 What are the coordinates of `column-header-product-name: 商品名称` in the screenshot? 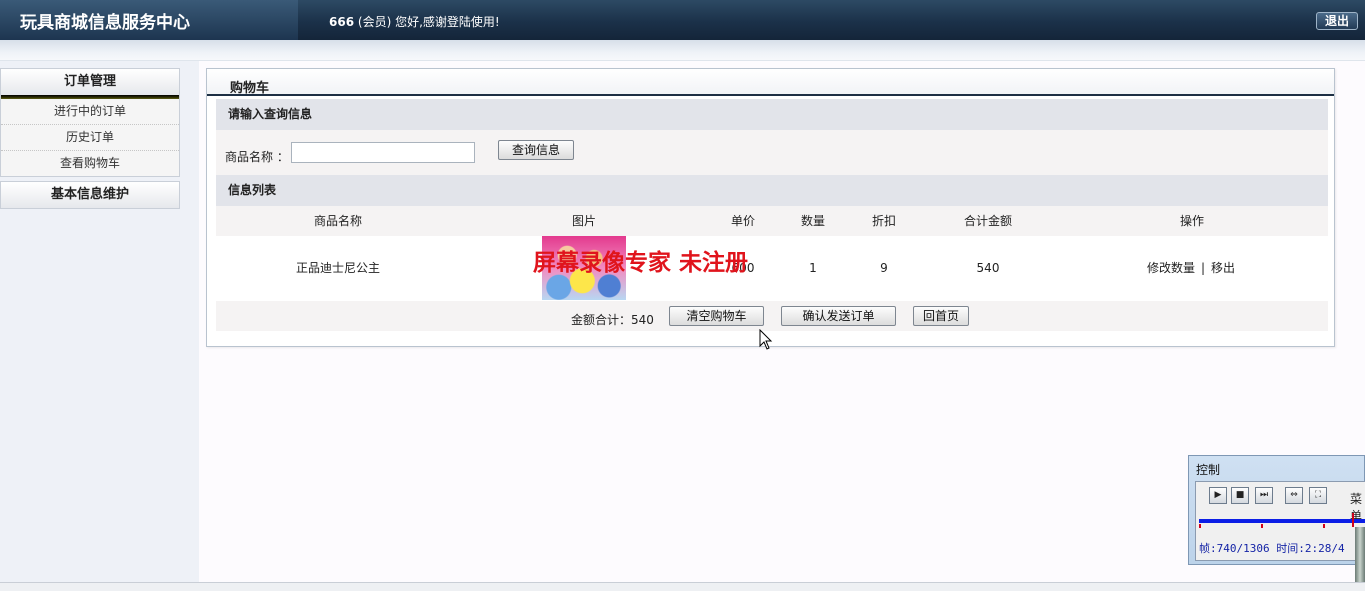 It's located at (337, 221).